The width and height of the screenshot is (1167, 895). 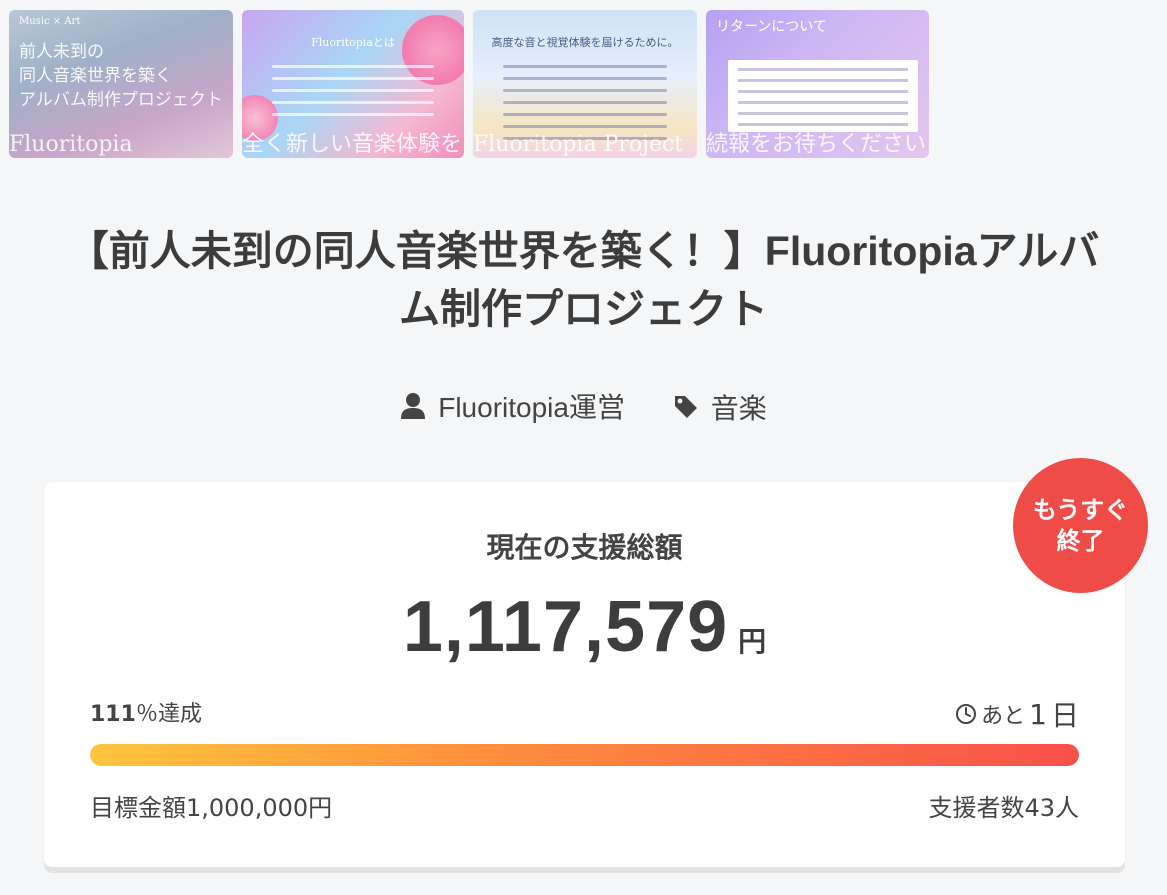 I want to click on gallery-thumbnail-4: リターンについて 続報をお待ちください, so click(x=817, y=84).